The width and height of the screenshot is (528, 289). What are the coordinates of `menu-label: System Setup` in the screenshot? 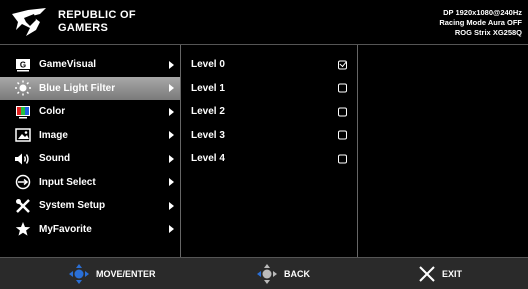 It's located at (72, 206).